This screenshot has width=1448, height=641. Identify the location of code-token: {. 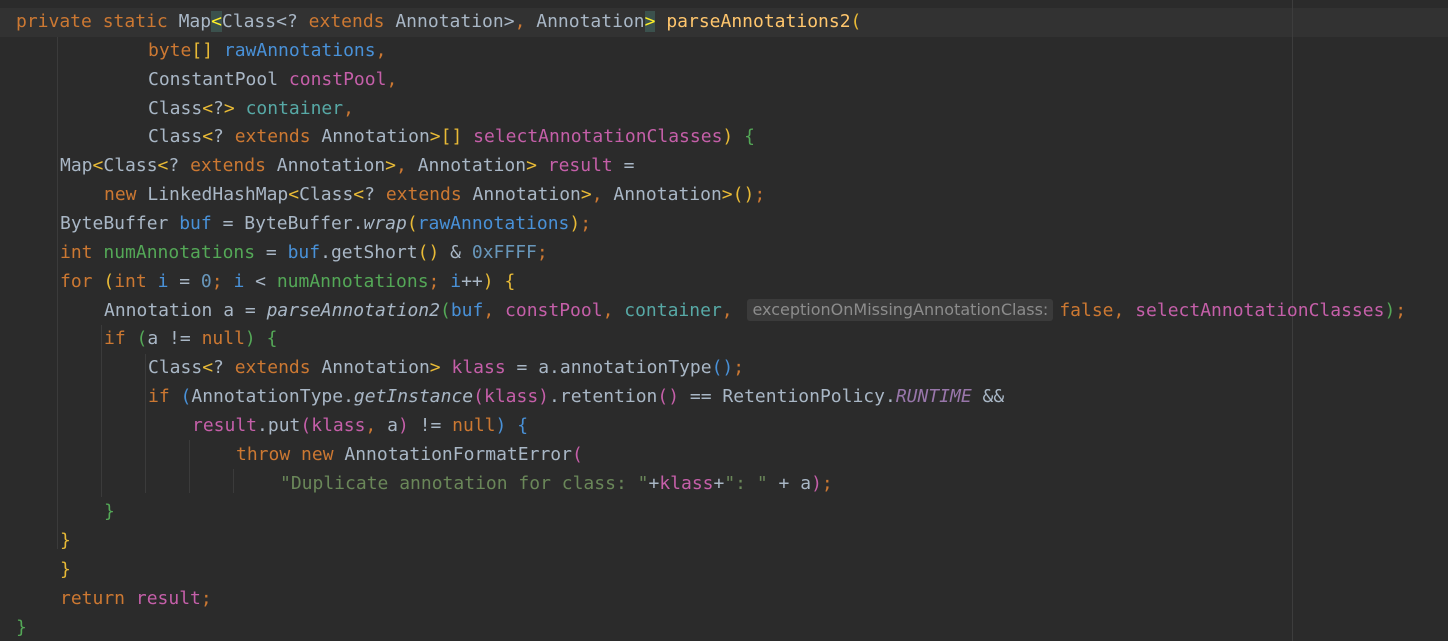
(749, 137).